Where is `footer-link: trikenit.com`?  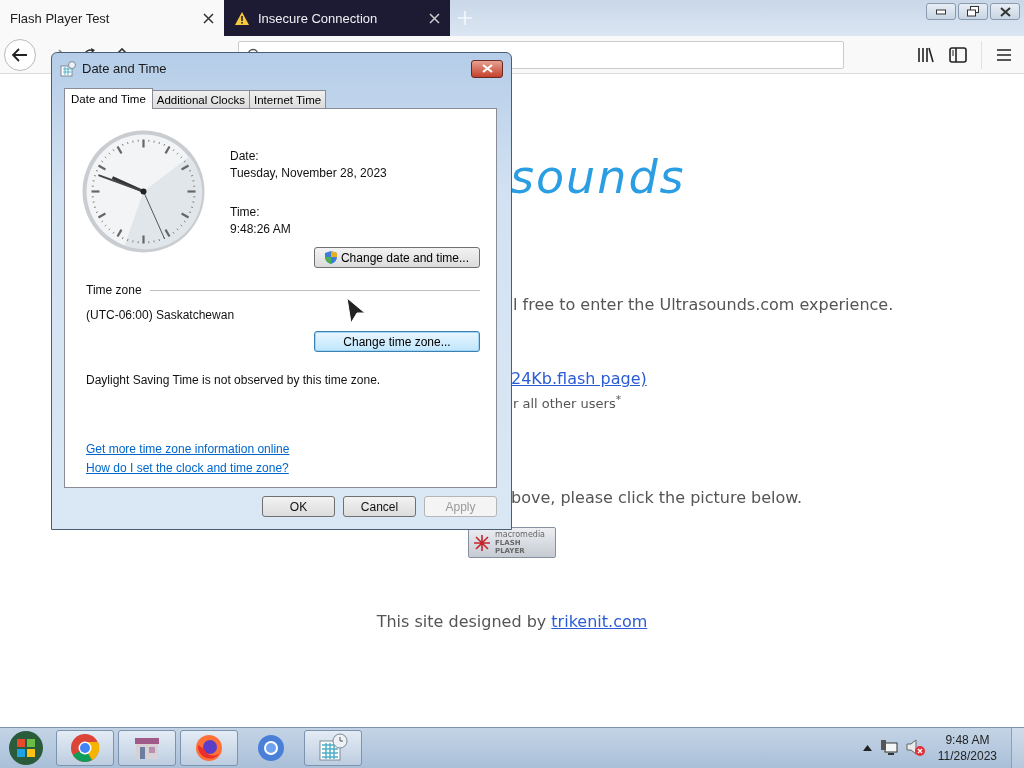
footer-link: trikenit.com is located at coordinates (599, 622).